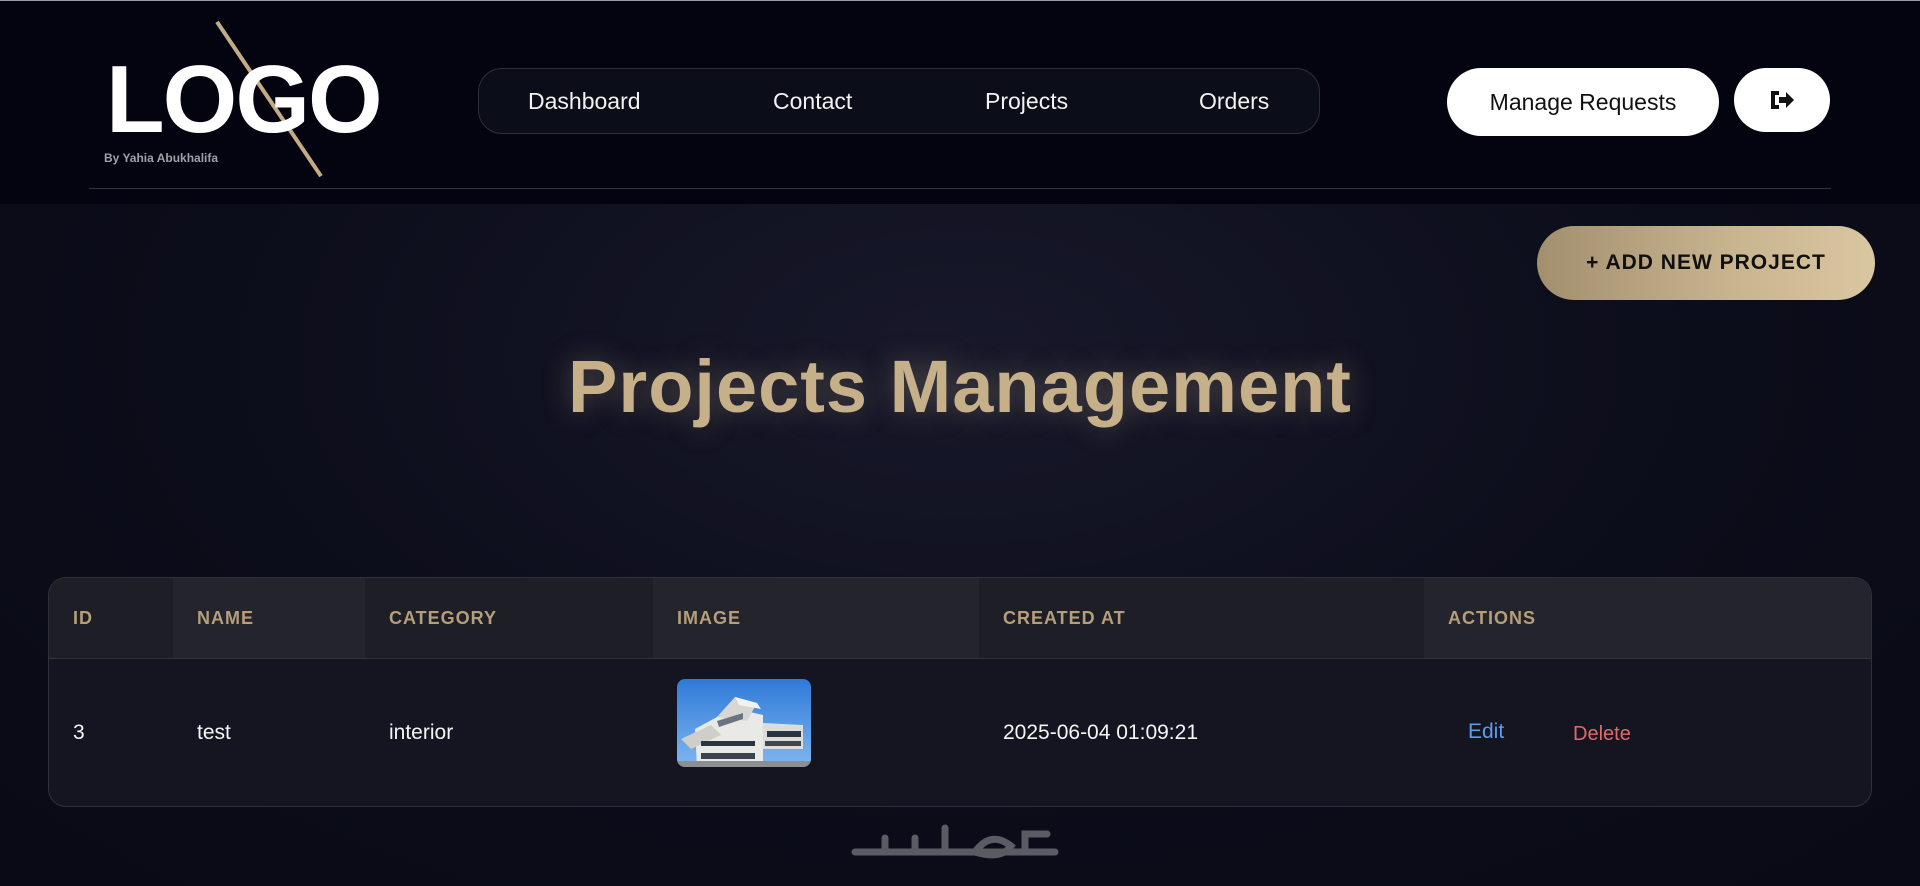 This screenshot has width=1920, height=886. Describe the element at coordinates (1602, 732) in the screenshot. I see `delete-link: Delete` at that location.